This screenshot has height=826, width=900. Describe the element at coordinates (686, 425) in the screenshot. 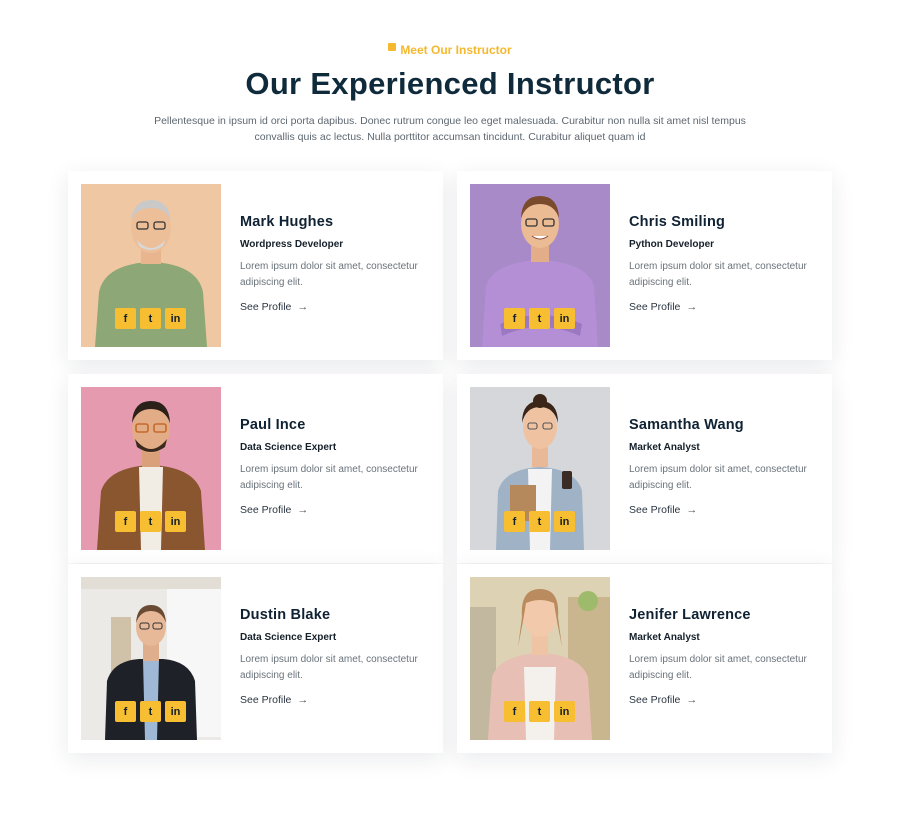

I see `instructor-name: Samantha Wang` at that location.